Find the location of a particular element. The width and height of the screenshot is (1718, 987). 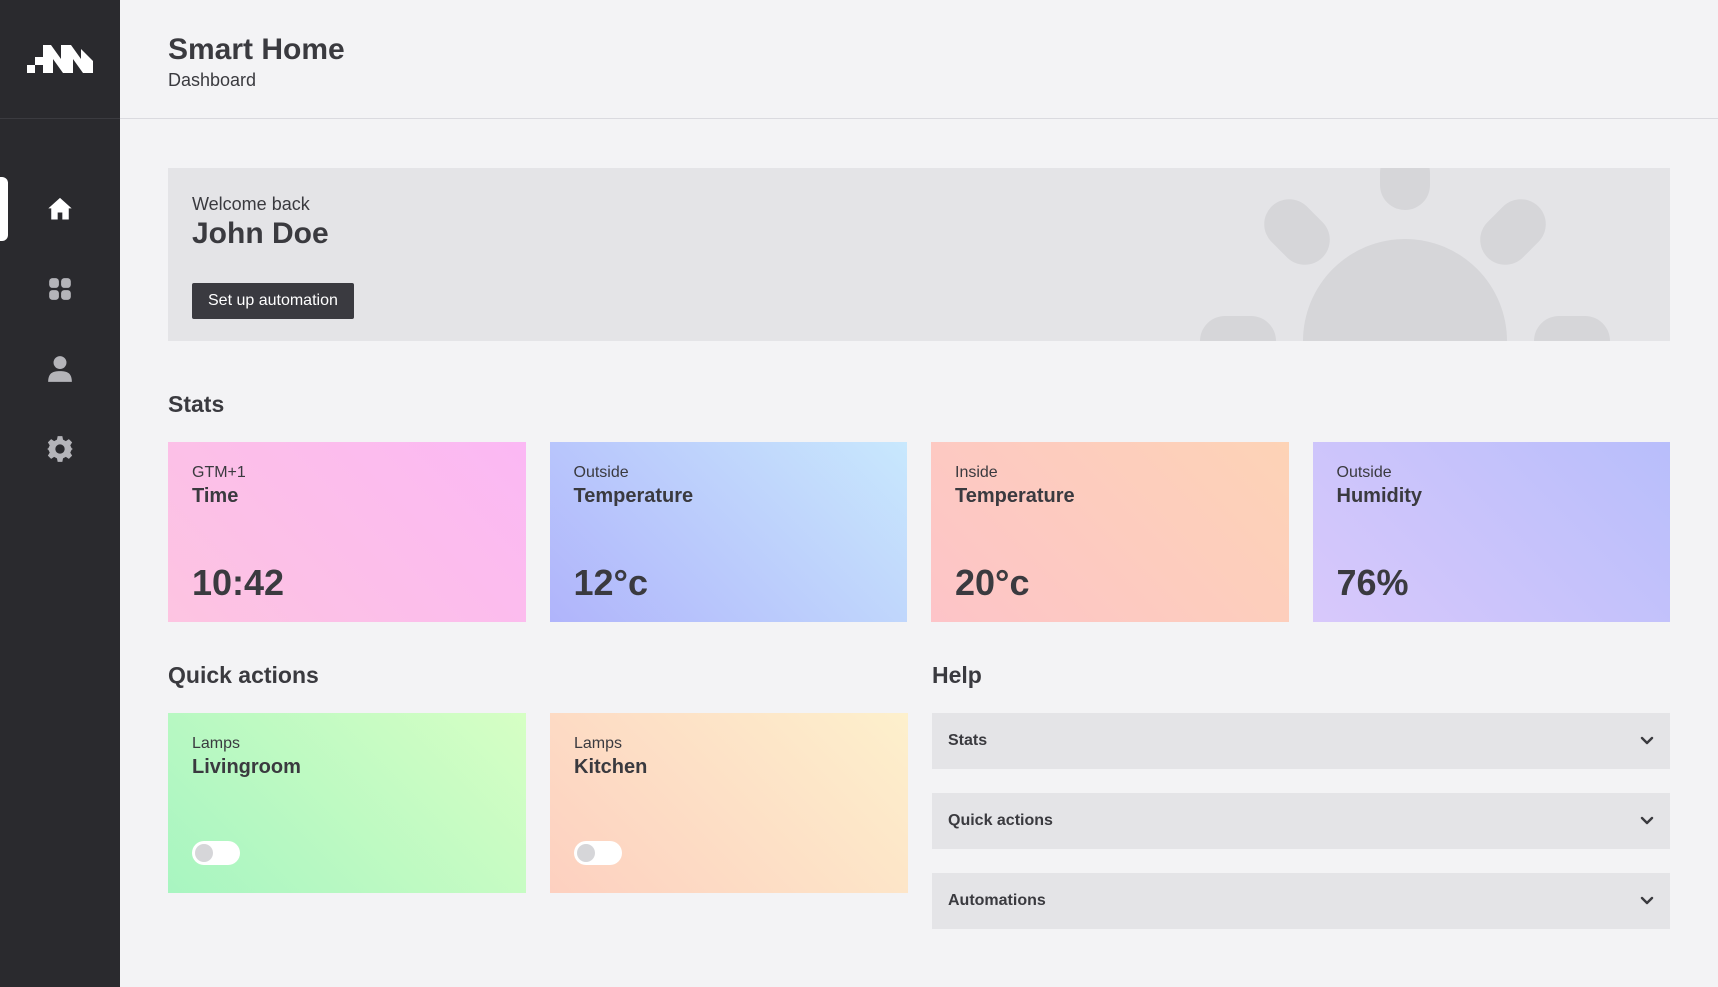

help-item-stats: Stats is located at coordinates (1301, 741).